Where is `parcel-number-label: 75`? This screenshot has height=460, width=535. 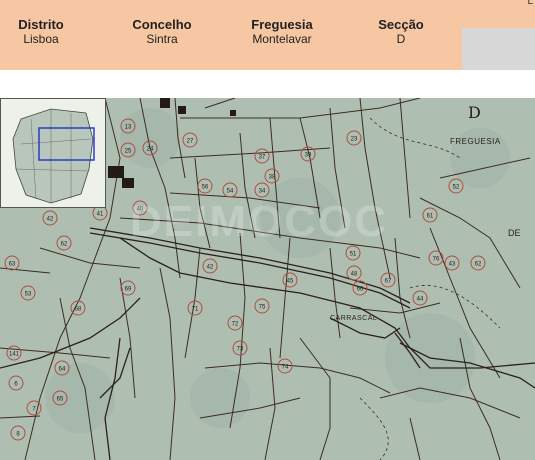 parcel-number-label: 75 is located at coordinates (262, 308).